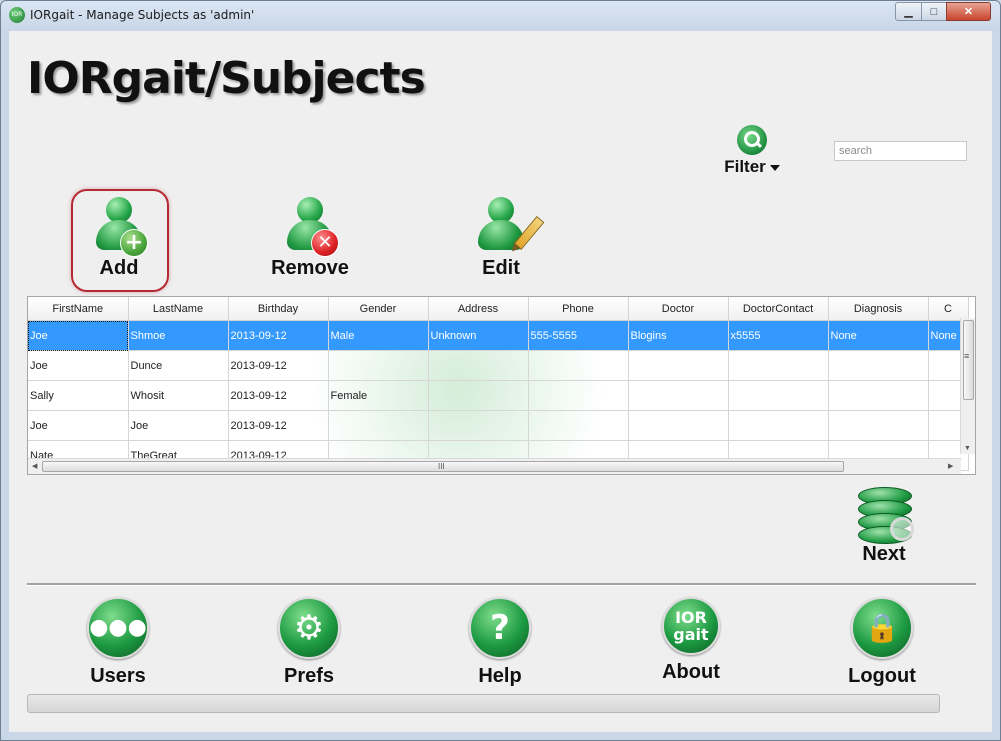 The width and height of the screenshot is (1001, 741). Describe the element at coordinates (178, 335) in the screenshot. I see `table-cell: Shmoe` at that location.